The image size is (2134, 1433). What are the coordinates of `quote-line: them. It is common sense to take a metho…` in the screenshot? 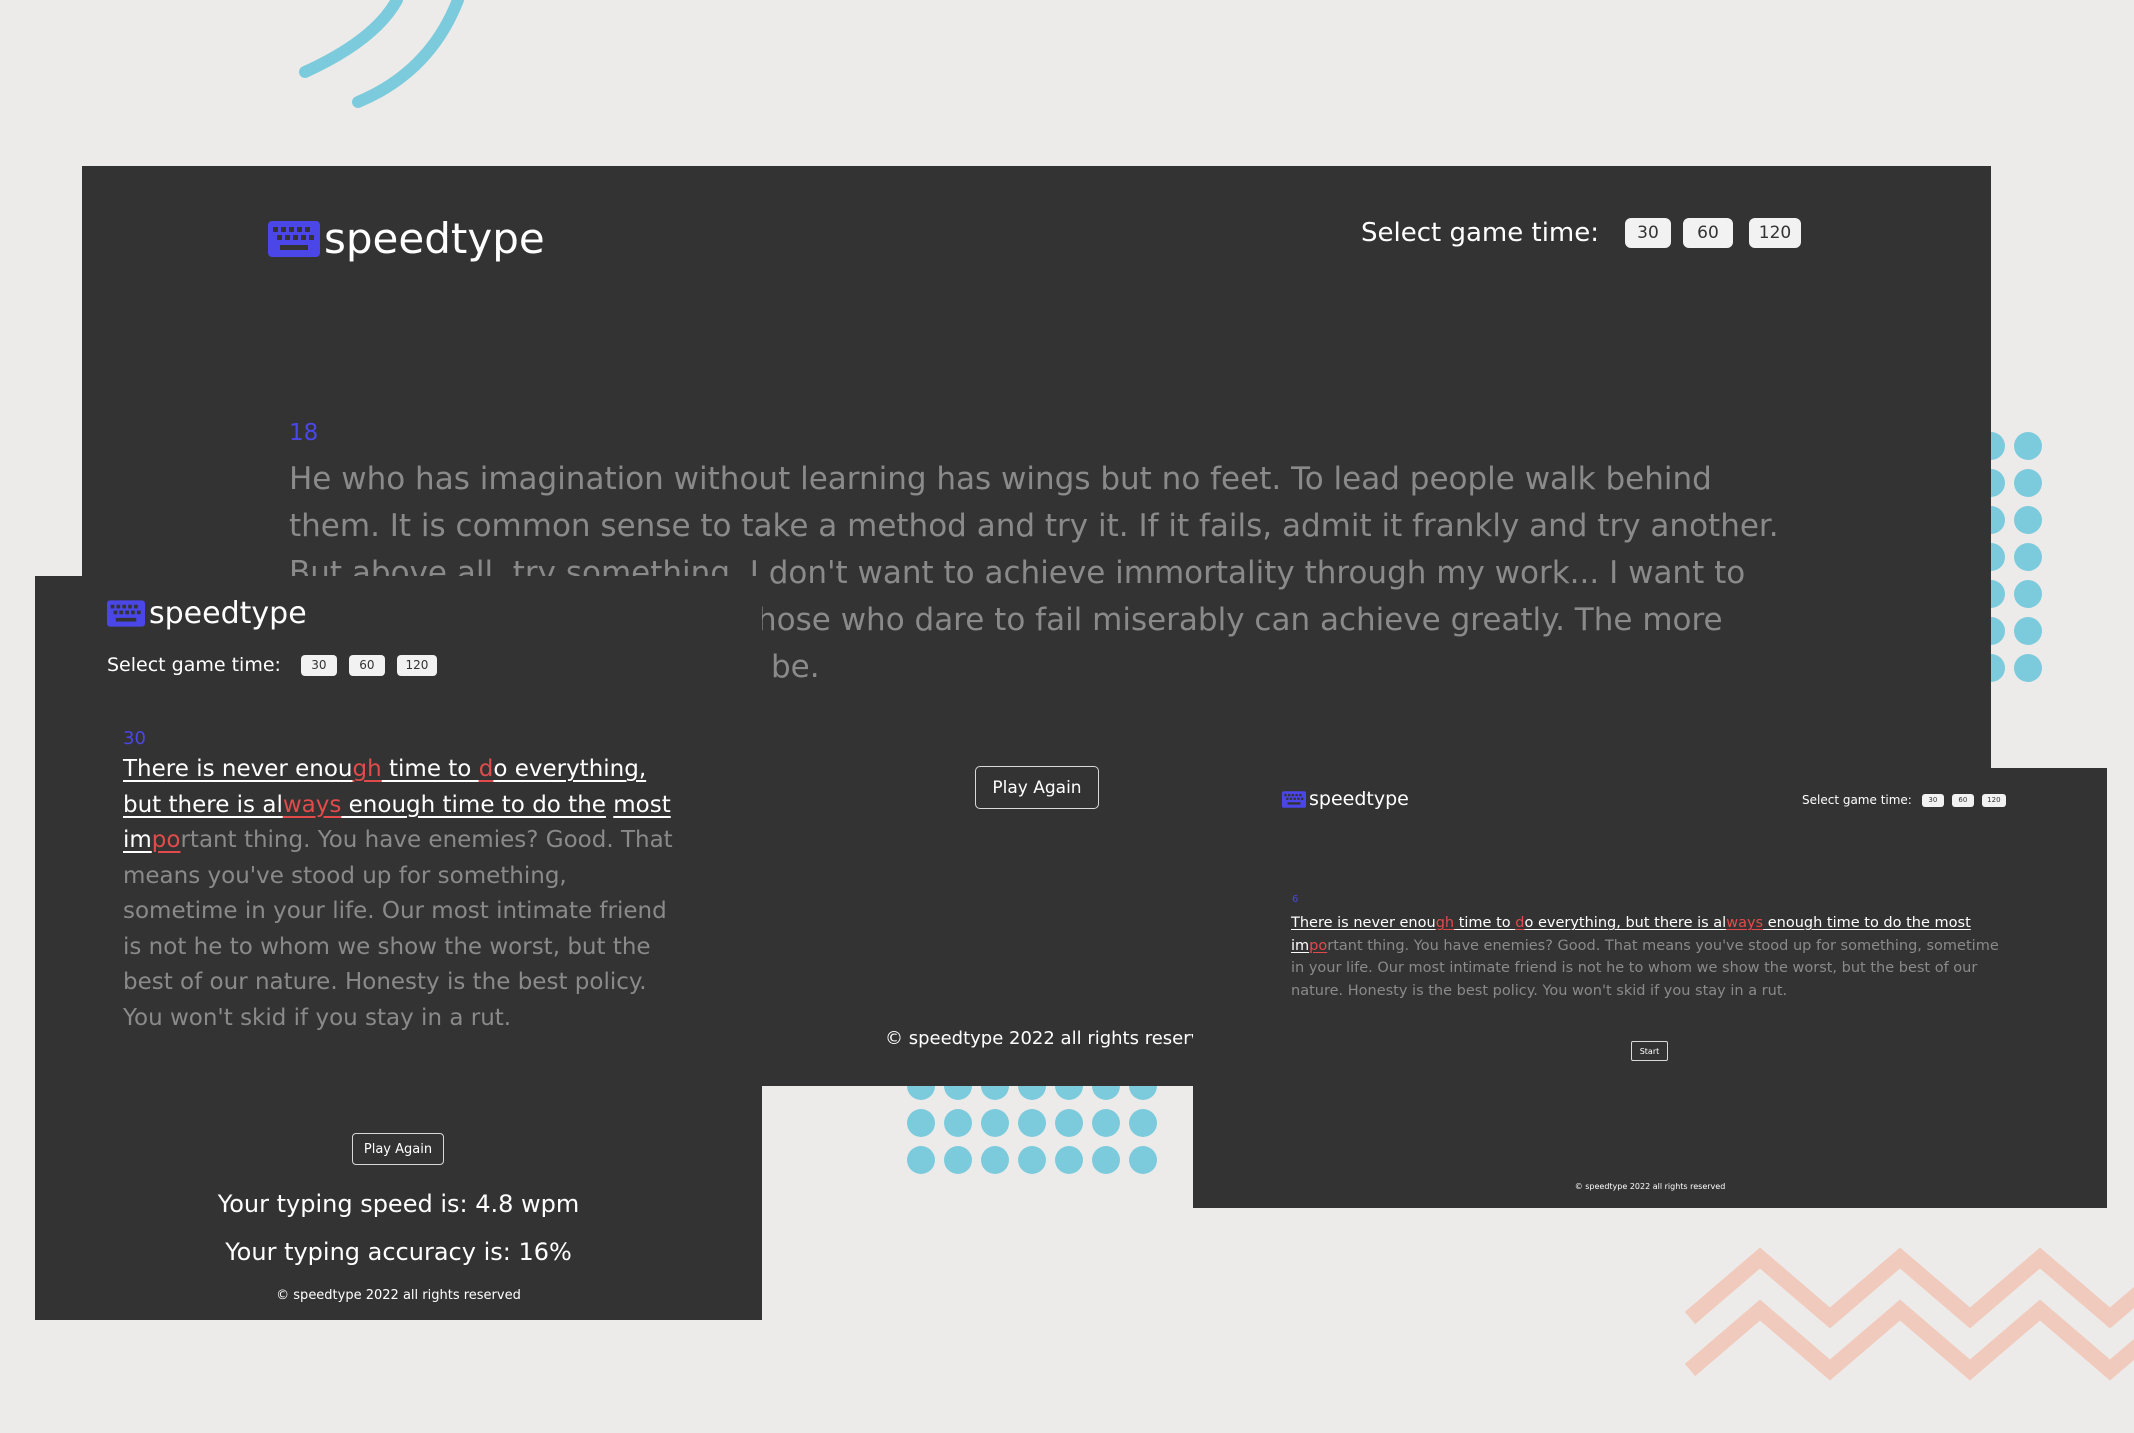 It's located at (1034, 526).